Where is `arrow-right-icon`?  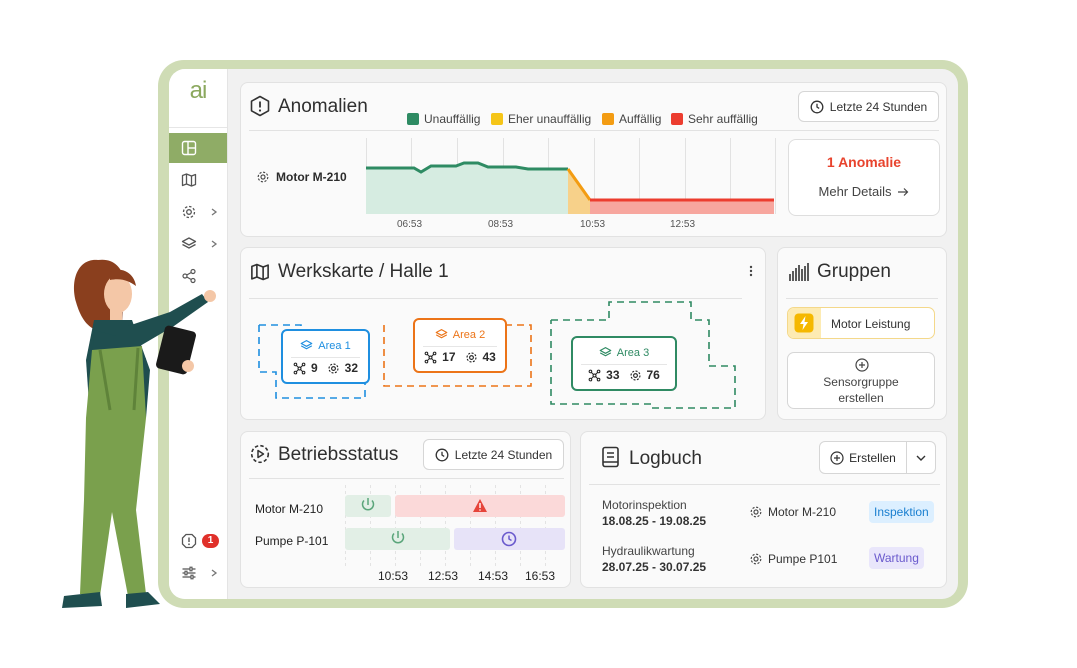 arrow-right-icon is located at coordinates (903, 191).